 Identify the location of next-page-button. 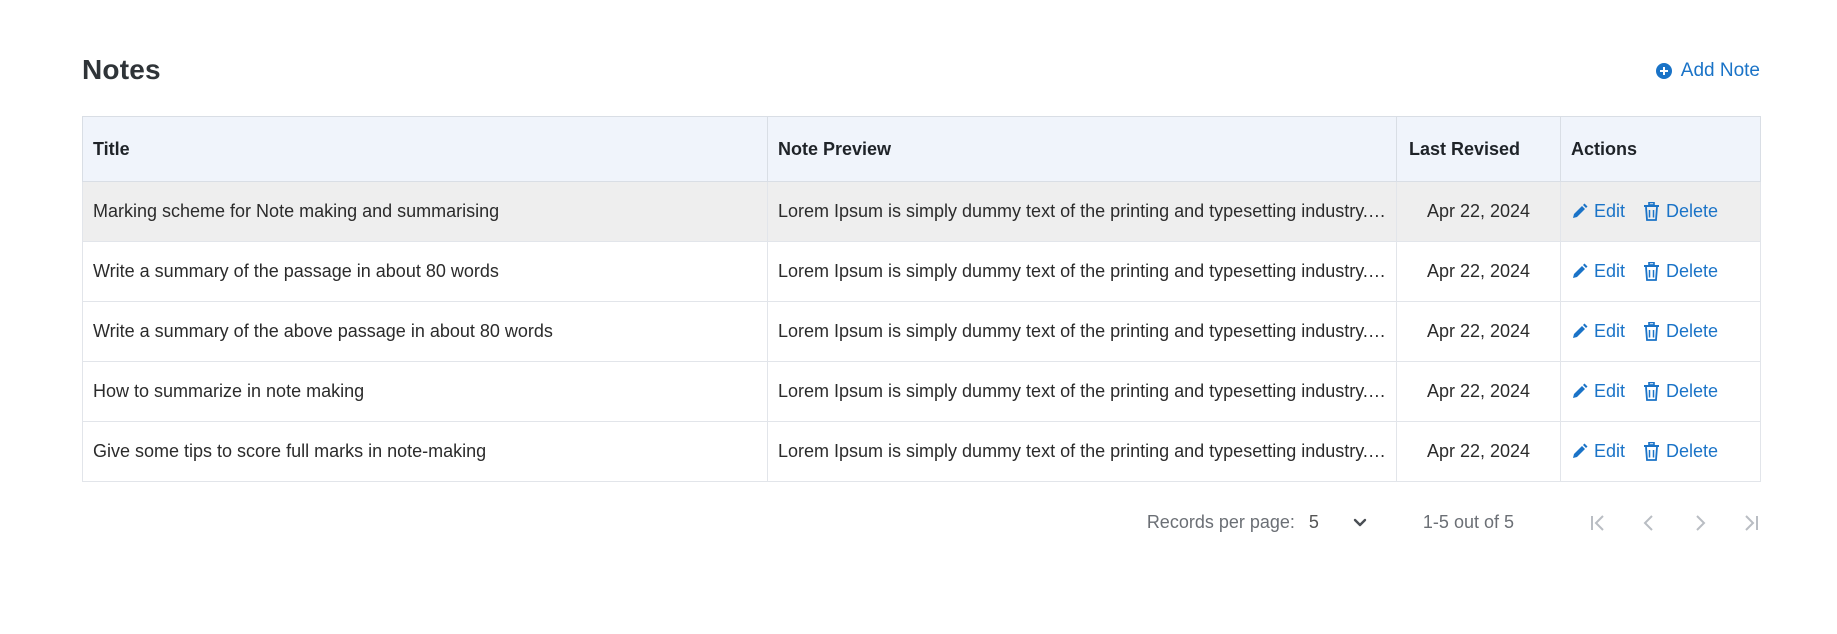
(1700, 523).